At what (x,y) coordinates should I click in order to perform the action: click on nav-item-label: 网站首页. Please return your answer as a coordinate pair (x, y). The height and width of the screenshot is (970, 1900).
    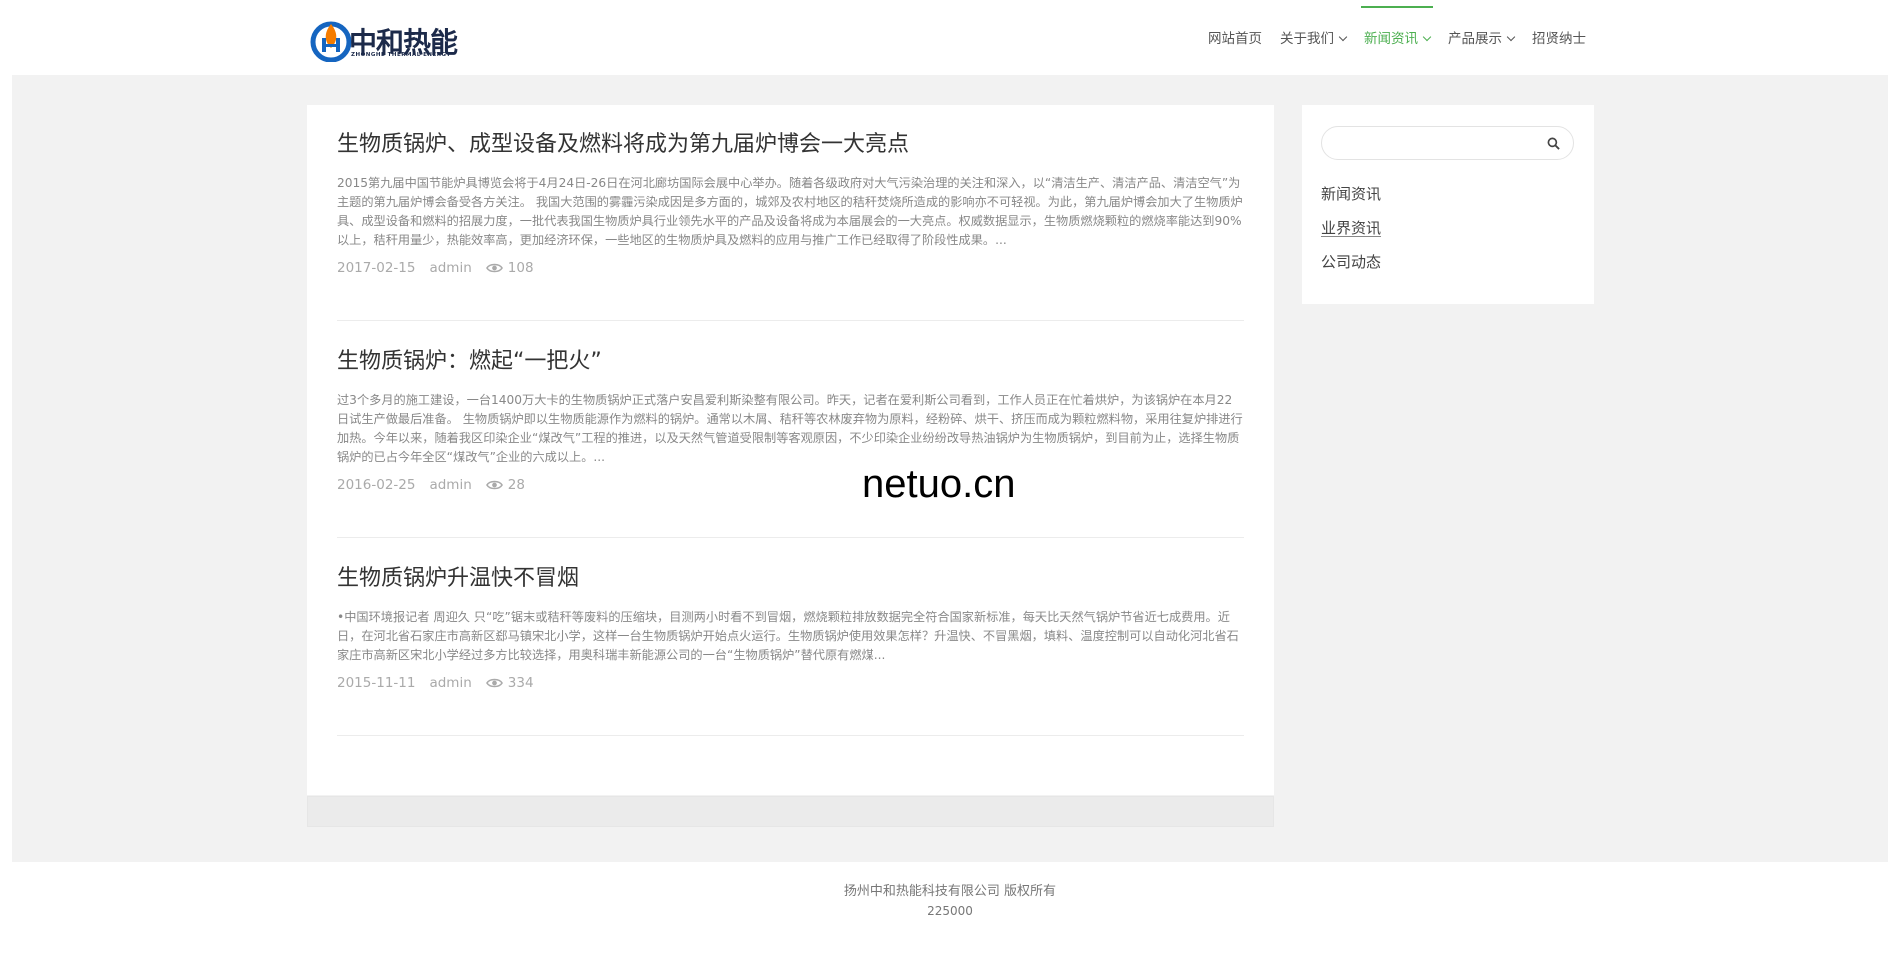
    Looking at the image, I should click on (1235, 39).